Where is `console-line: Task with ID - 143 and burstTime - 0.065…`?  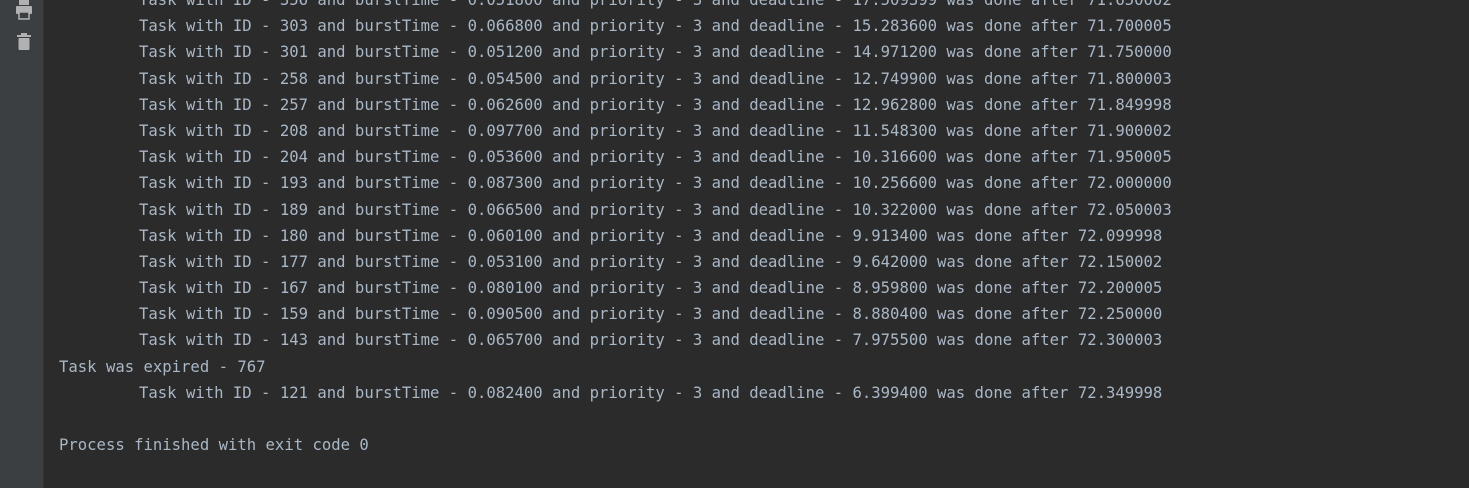 console-line: Task with ID - 143 and burstTime - 0.065… is located at coordinates (651, 340).